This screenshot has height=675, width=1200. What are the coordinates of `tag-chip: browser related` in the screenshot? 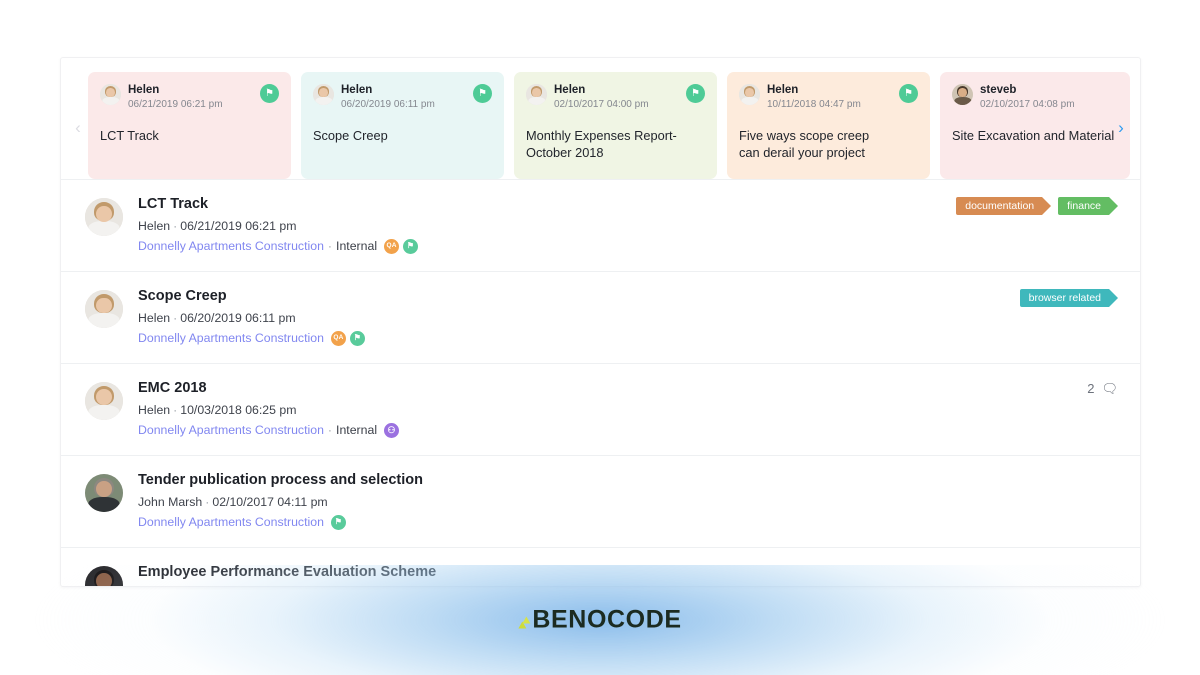 It's located at (1069, 297).